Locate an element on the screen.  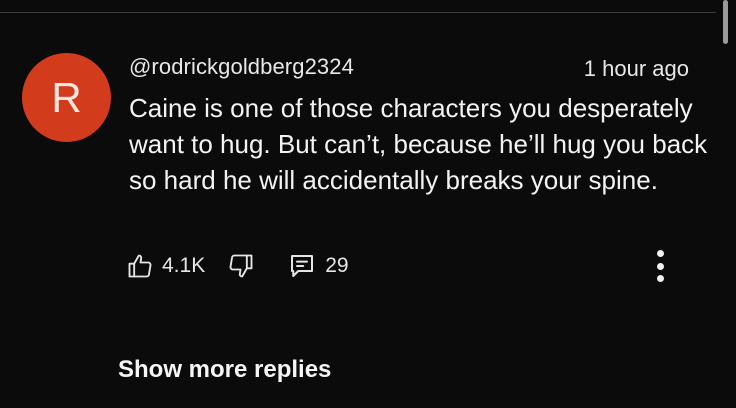
more-options-button is located at coordinates (660, 266).